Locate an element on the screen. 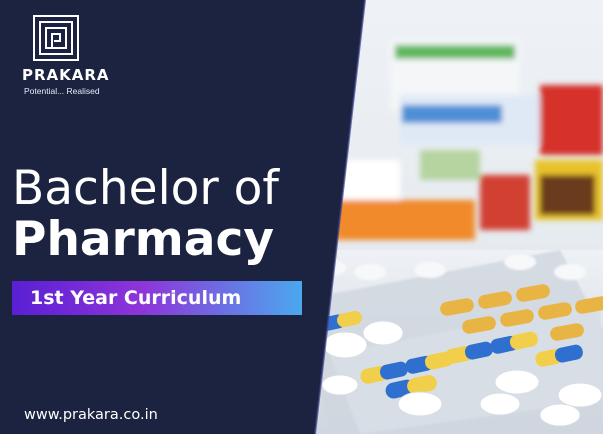 The height and width of the screenshot is (434, 603). brand-name: PRAKARA is located at coordinates (66, 75).